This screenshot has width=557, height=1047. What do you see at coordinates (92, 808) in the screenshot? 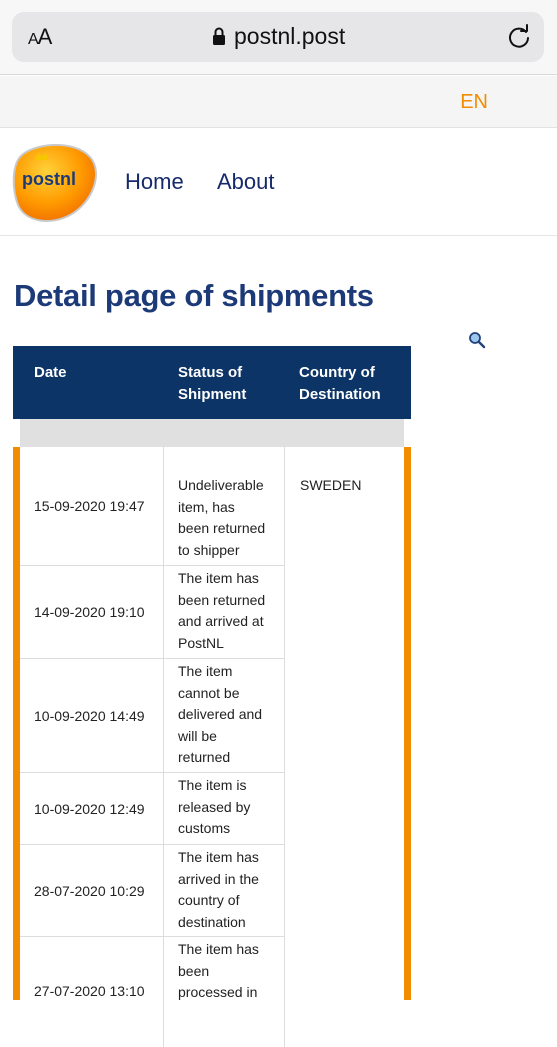
I see `date-cell: 10-09-2020 12:49` at bounding box center [92, 808].